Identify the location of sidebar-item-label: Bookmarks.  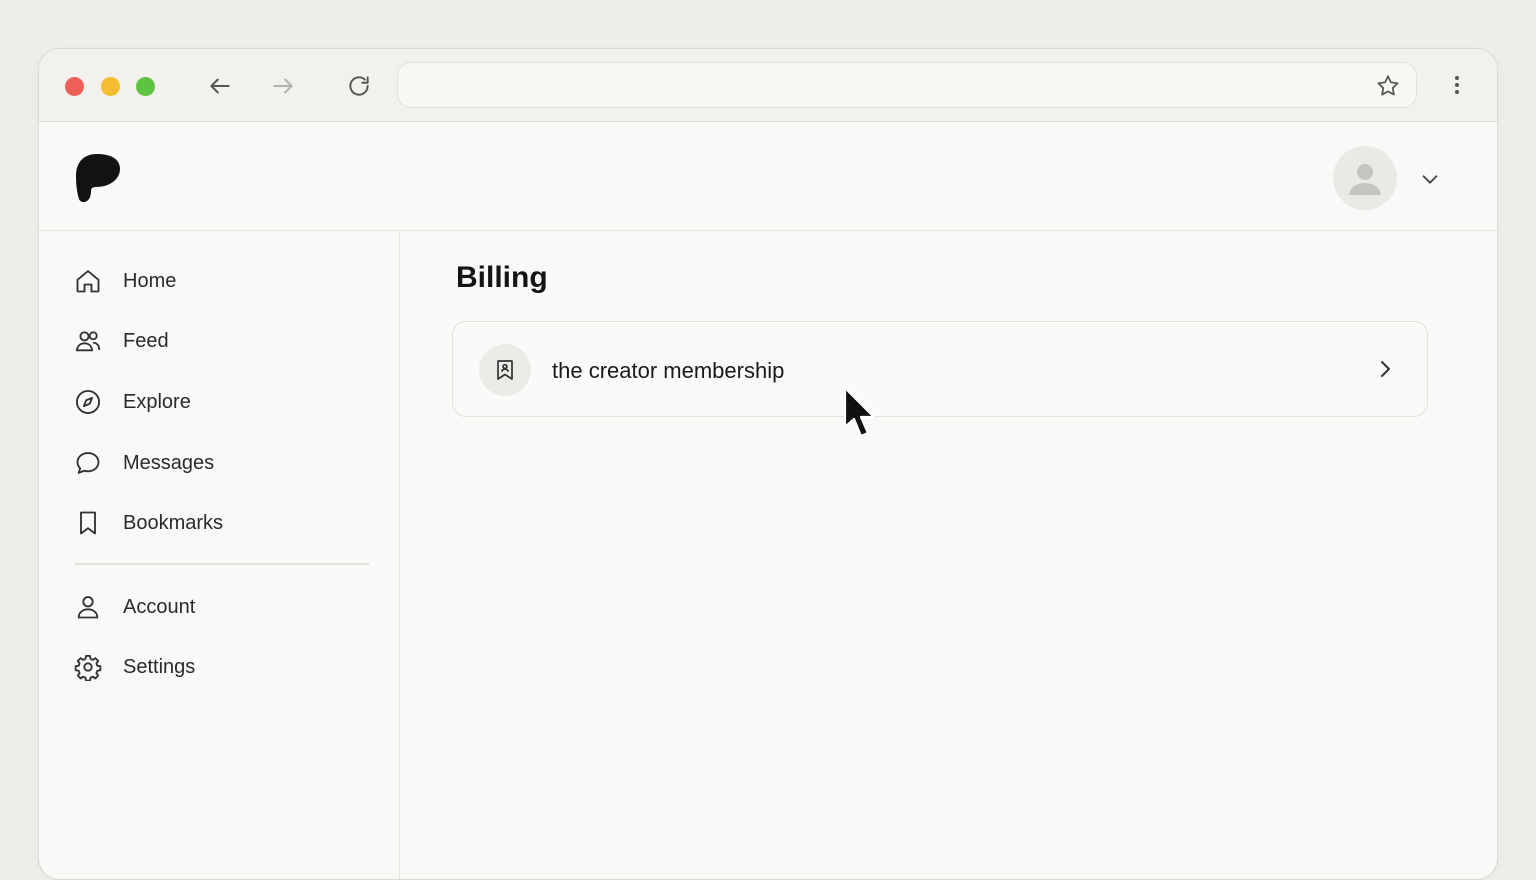
(173, 522).